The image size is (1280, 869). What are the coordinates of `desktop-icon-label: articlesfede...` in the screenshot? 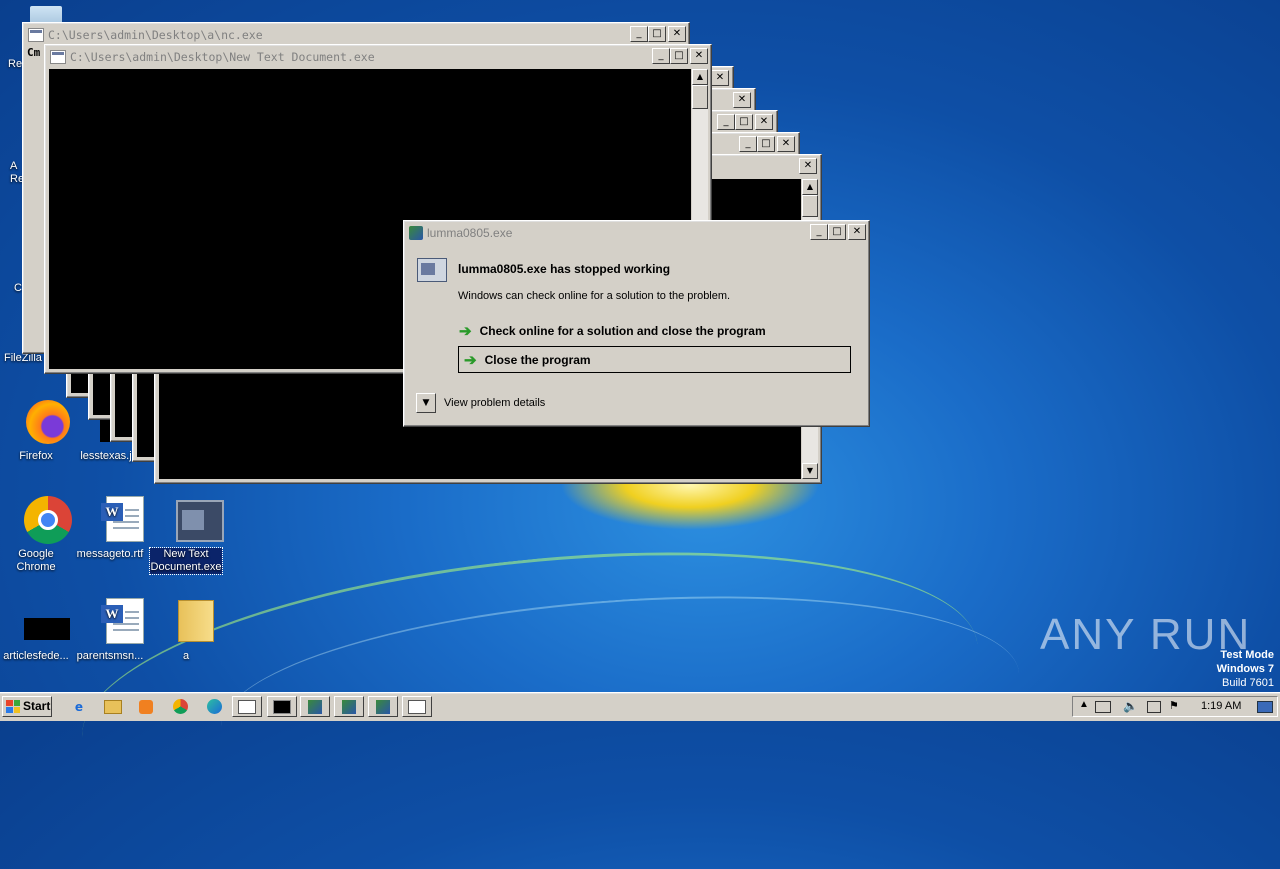 It's located at (36, 656).